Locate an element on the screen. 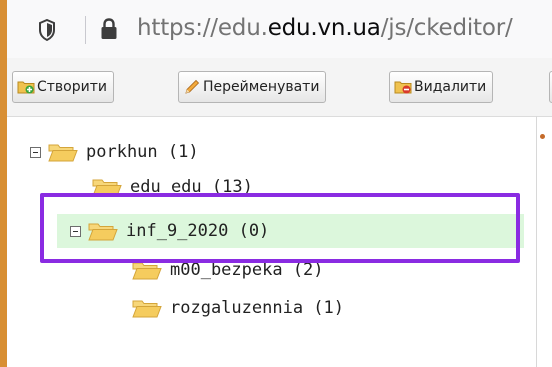 This screenshot has height=367, width=552. bullet-marker is located at coordinates (542, 136).